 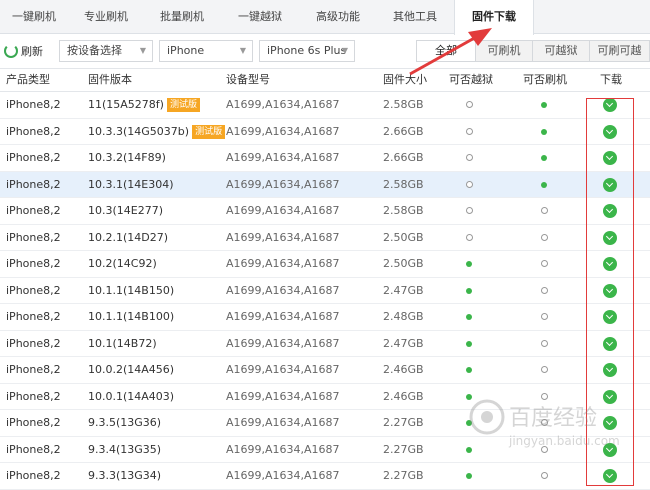 What do you see at coordinates (403, 237) in the screenshot?
I see `cell-firmware-size: 2.50GB` at bounding box center [403, 237].